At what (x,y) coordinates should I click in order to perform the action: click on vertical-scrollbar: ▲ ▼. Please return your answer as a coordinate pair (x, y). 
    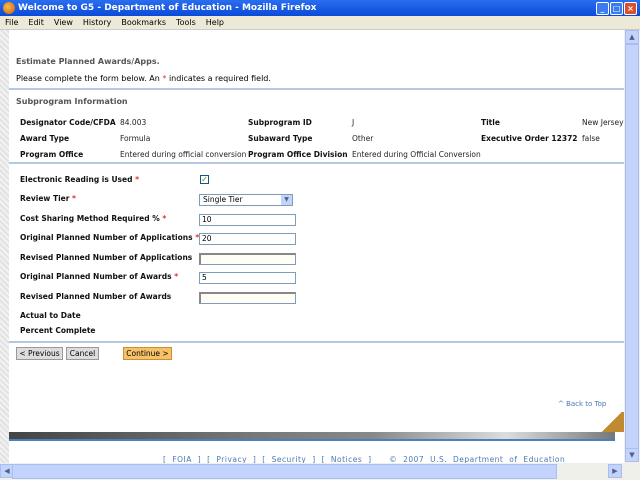
    Looking at the image, I should click on (632, 246).